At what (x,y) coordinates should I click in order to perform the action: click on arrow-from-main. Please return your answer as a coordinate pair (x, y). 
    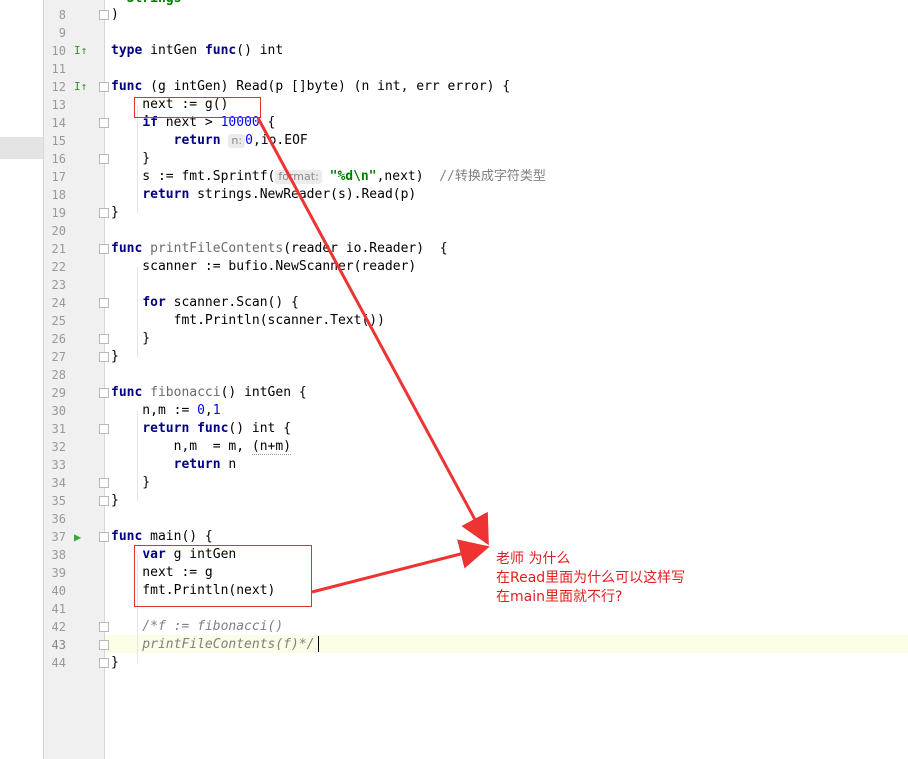
    Looking at the image, I should click on (400, 566).